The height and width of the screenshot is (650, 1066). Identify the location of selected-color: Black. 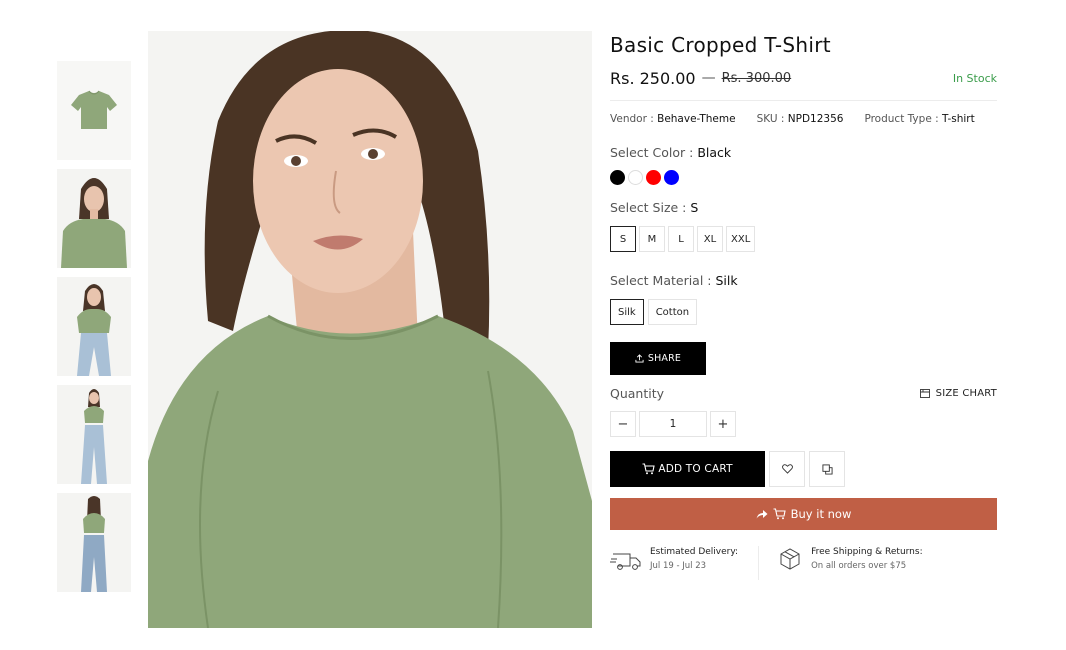
(714, 152).